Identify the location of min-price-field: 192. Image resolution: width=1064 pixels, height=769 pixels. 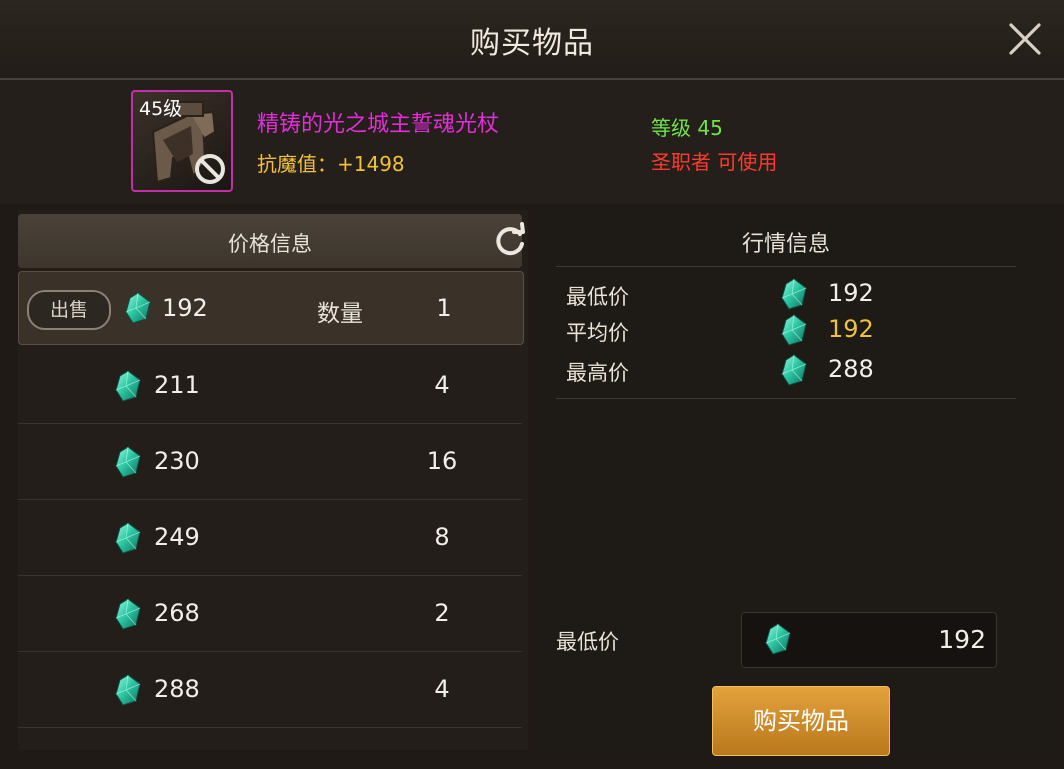
(869, 640).